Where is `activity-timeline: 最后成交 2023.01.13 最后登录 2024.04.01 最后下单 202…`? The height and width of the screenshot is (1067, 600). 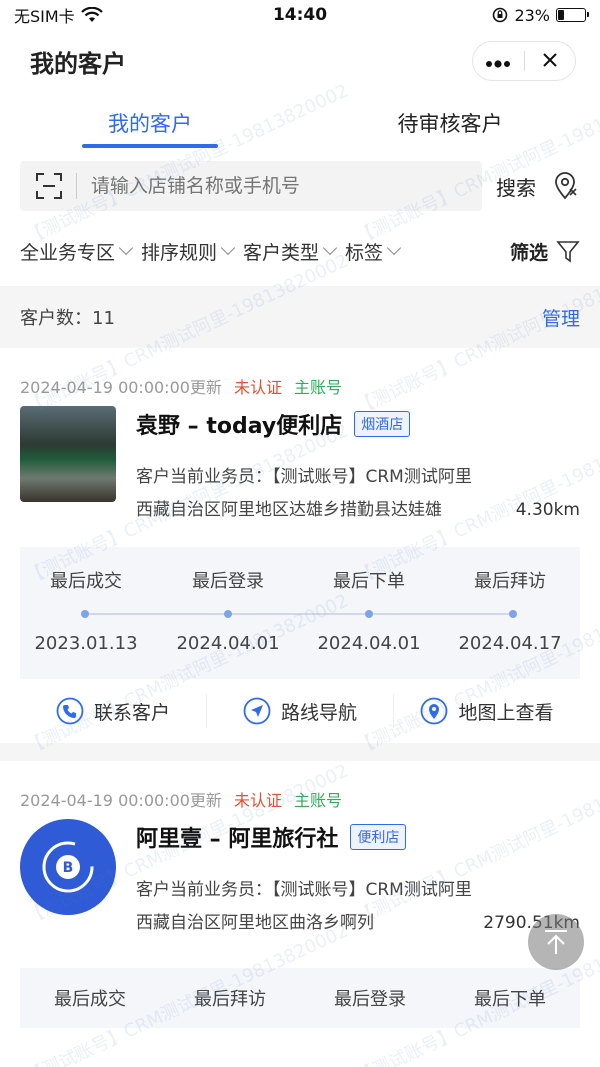 activity-timeline: 最后成交 2023.01.13 最后登录 2024.04.01 最后下单 202… is located at coordinates (300, 613).